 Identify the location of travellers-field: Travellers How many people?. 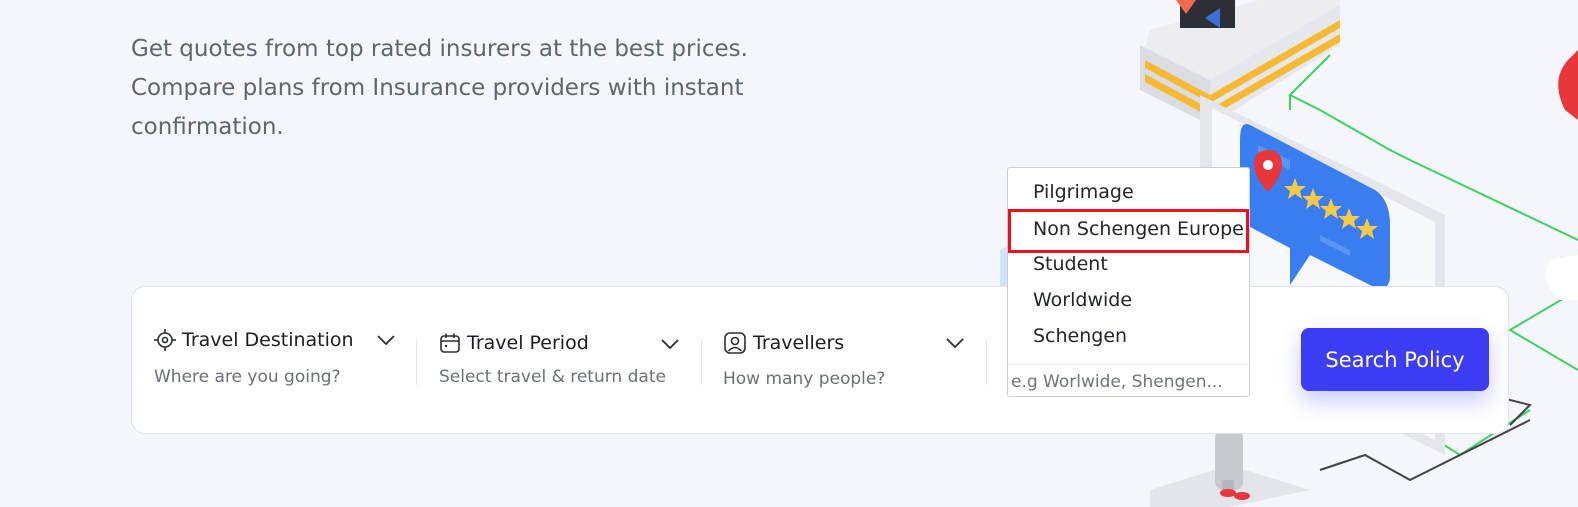
(848, 361).